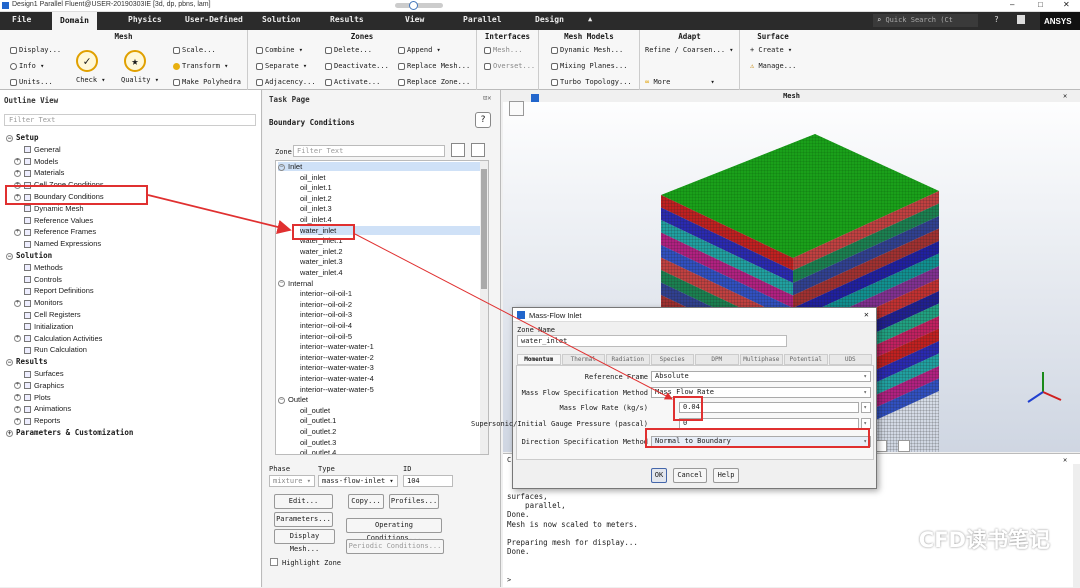  Describe the element at coordinates (390, 219) in the screenshot. I see `zone-item-oil_inlet.4: oil_inlet.4` at that location.